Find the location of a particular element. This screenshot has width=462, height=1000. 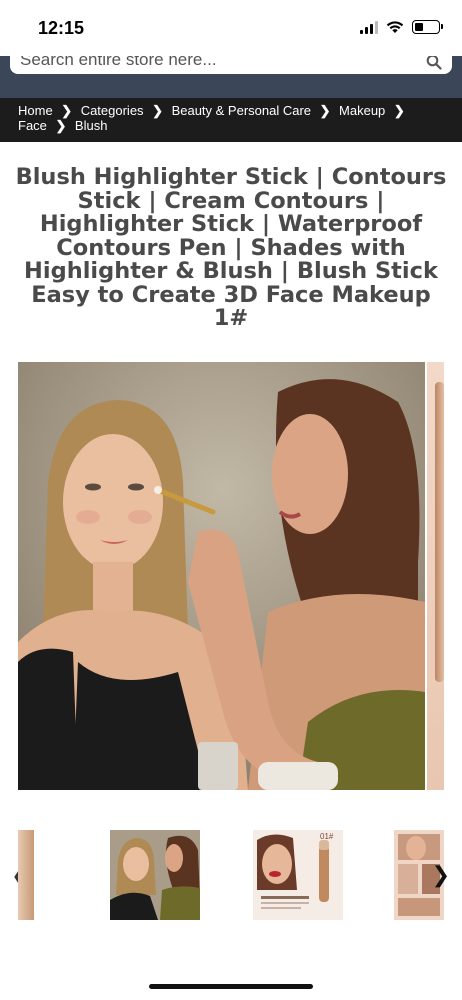

battery-icon is located at coordinates (427, 27).